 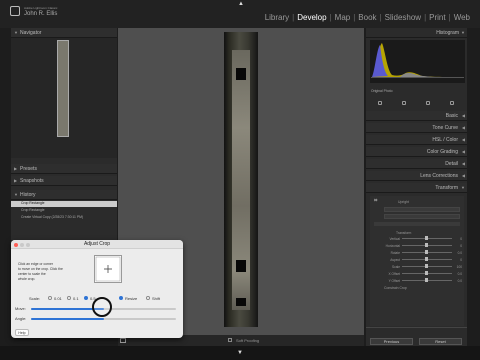 I want to click on transform-row-value: 100, so click(x=458, y=267).